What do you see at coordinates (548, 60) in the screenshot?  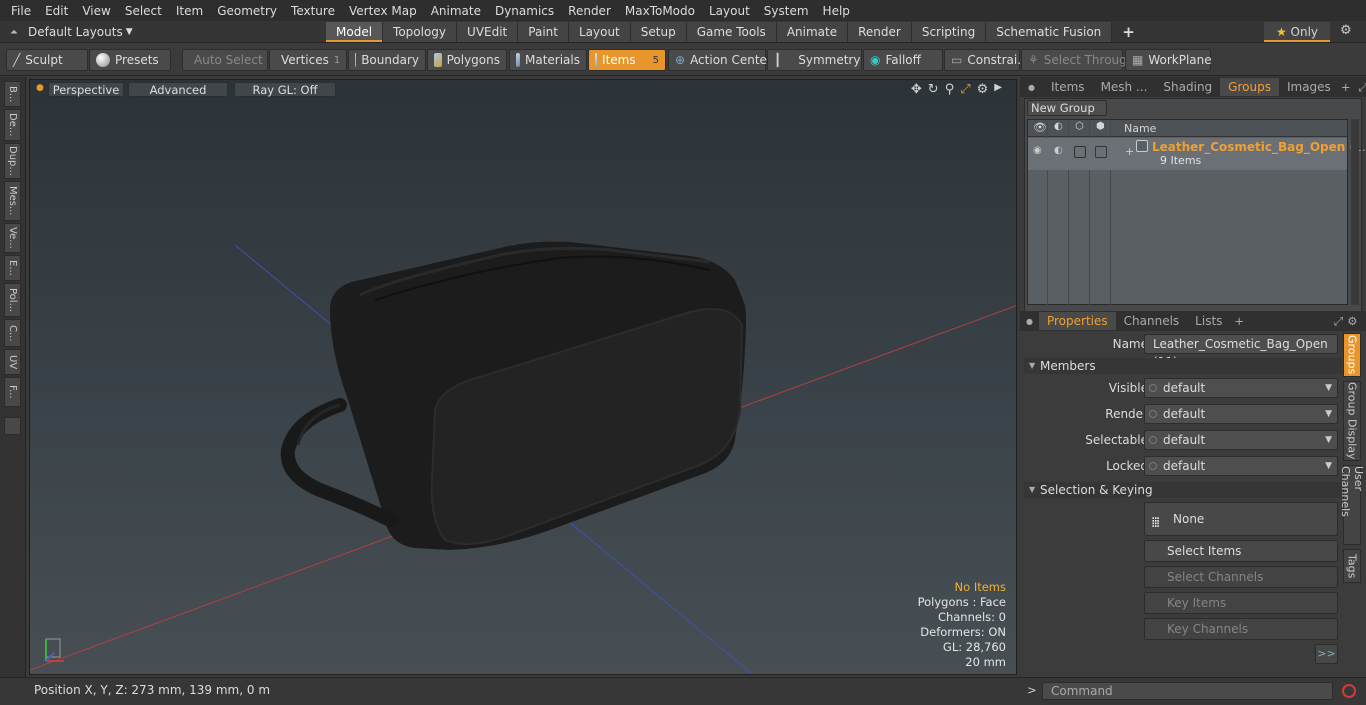 I see `materials-button: Materials` at bounding box center [548, 60].